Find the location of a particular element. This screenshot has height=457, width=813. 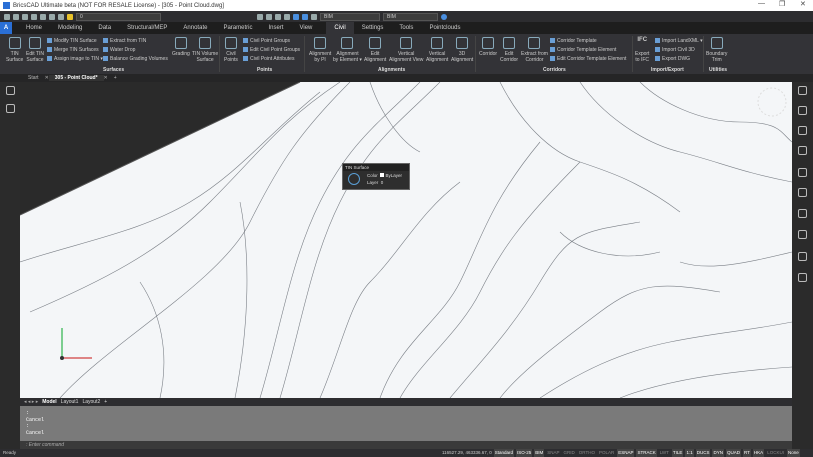

open-icon is located at coordinates (16, 16).